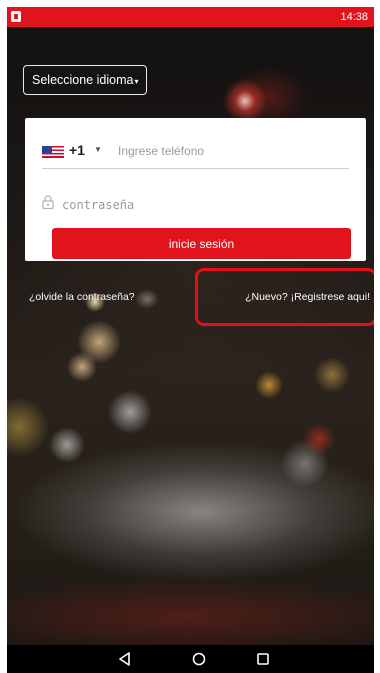 The image size is (380, 673). Describe the element at coordinates (233, 151) in the screenshot. I see `phone-input` at that location.